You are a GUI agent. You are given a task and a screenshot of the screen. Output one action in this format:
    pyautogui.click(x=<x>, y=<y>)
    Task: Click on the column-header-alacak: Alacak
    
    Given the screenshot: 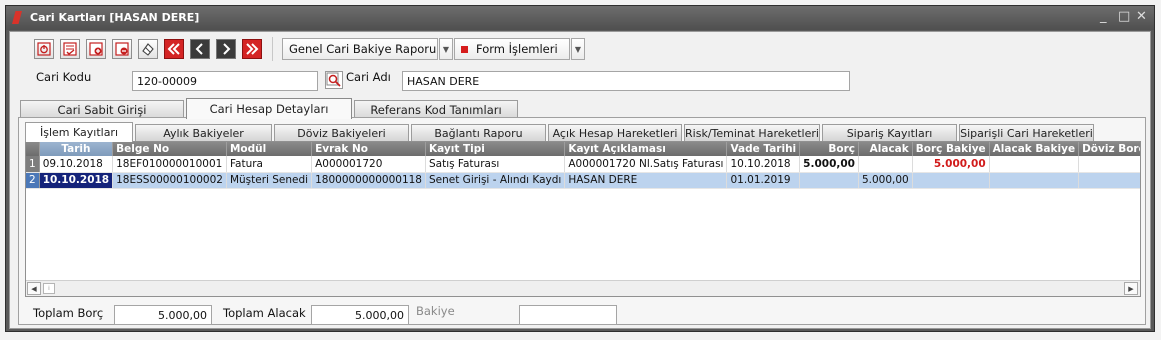 What is the action you would take?
    pyautogui.click(x=885, y=149)
    